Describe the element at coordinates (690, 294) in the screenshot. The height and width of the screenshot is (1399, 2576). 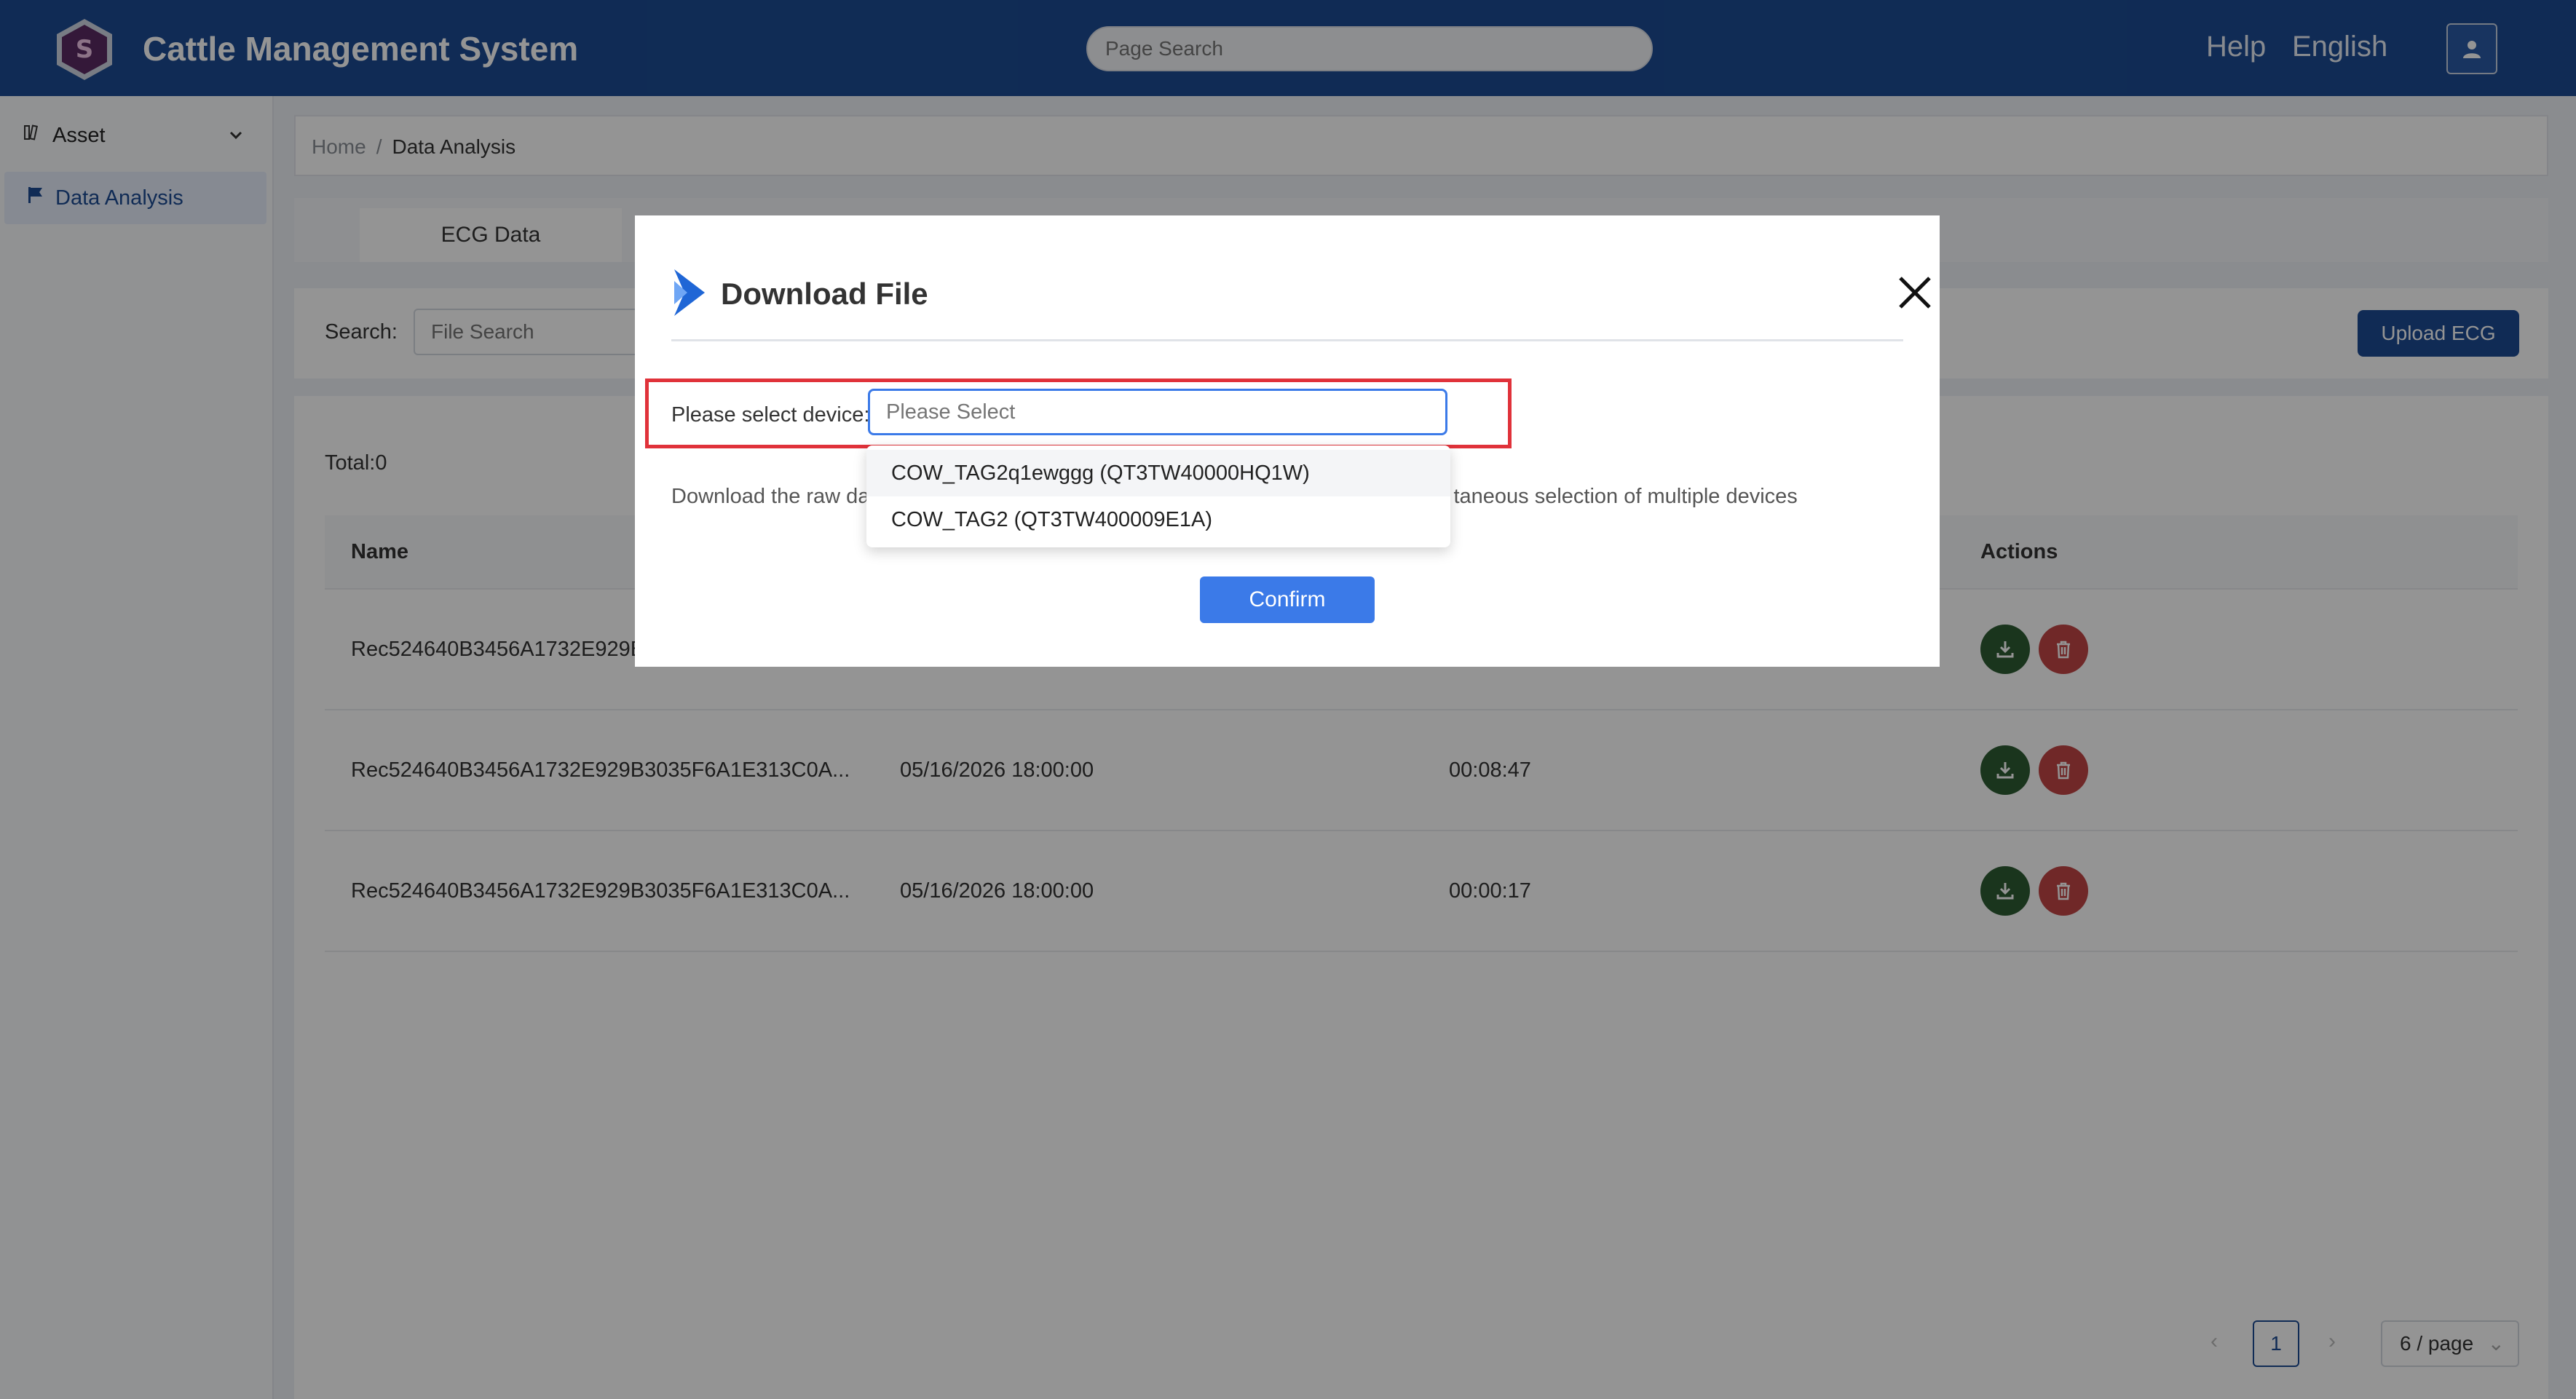
I see `play-arrow-icon` at that location.